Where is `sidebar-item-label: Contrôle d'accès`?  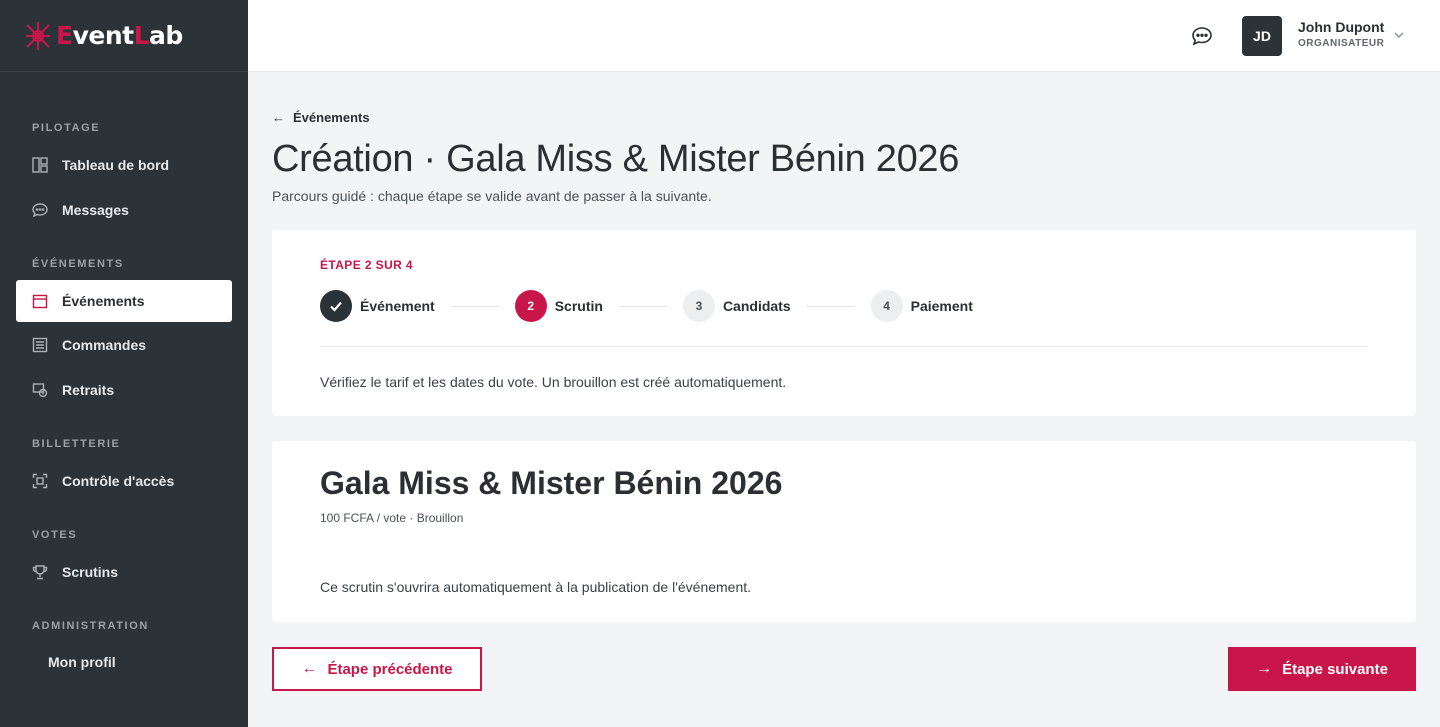 sidebar-item-label: Contrôle d'accès is located at coordinates (118, 481).